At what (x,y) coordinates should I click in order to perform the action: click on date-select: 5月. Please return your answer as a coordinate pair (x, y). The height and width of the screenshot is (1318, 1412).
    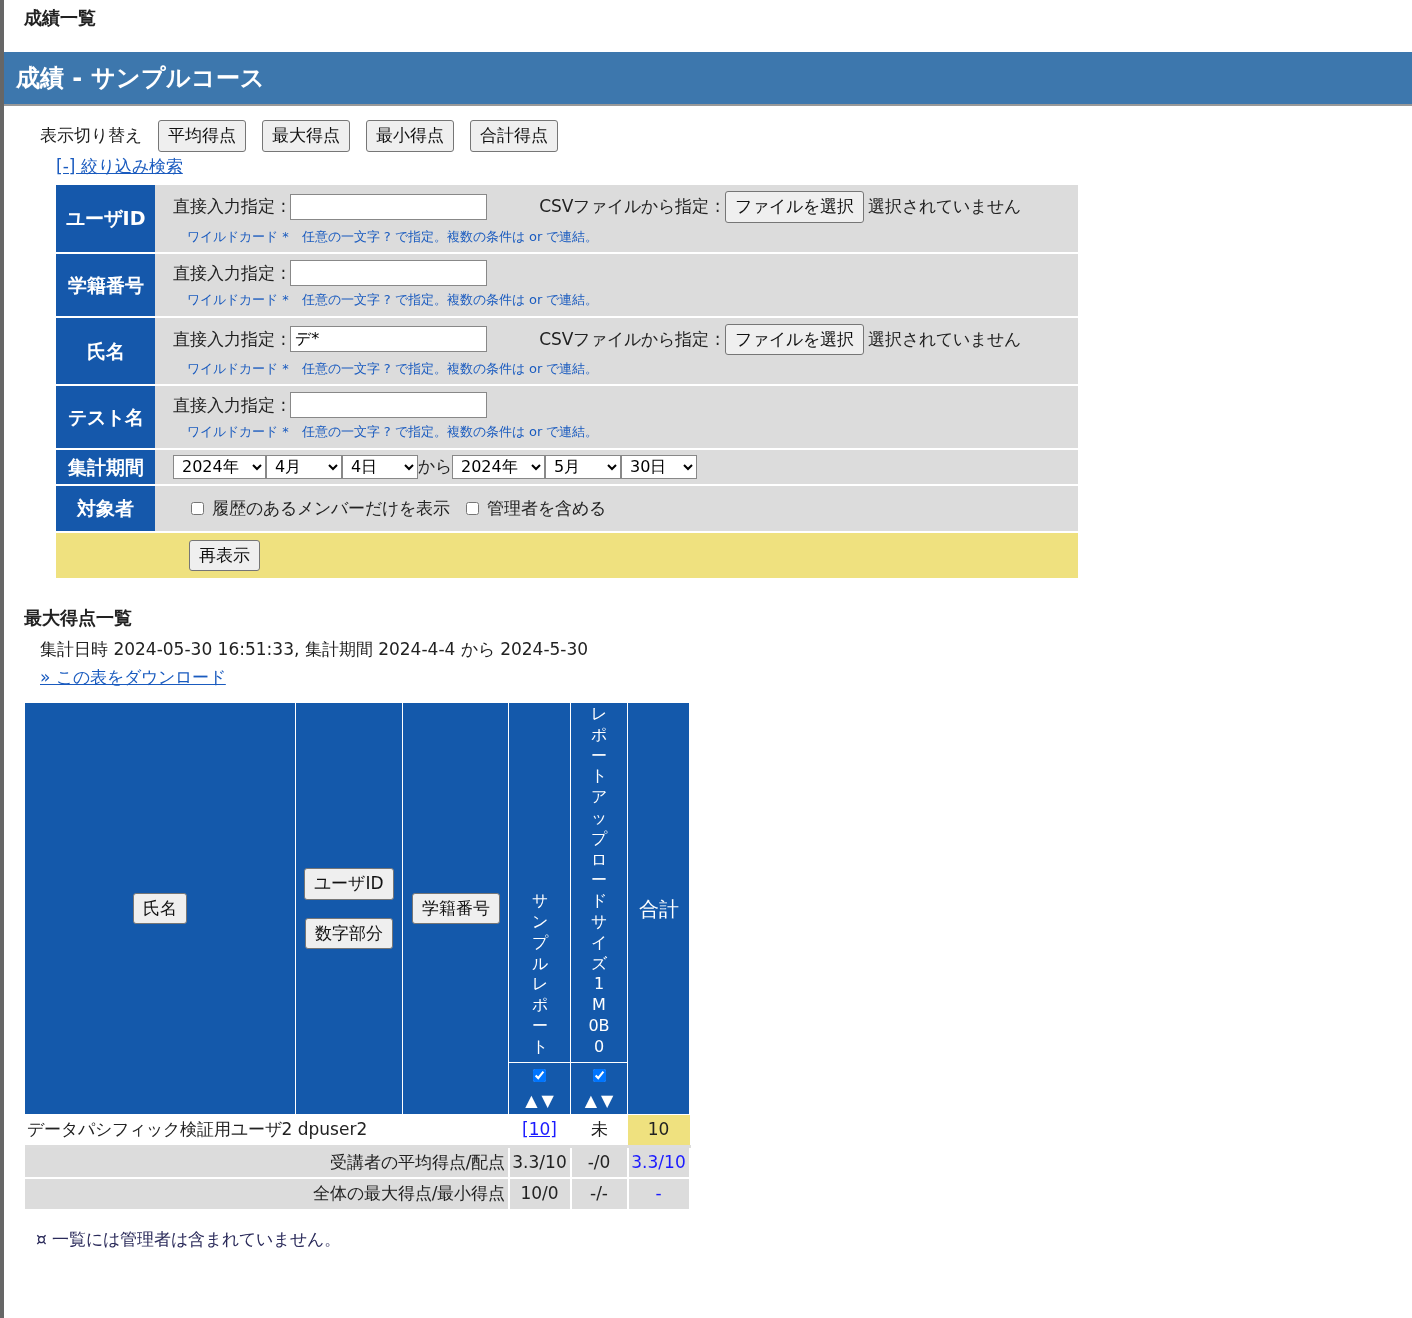
    Looking at the image, I should click on (583, 466).